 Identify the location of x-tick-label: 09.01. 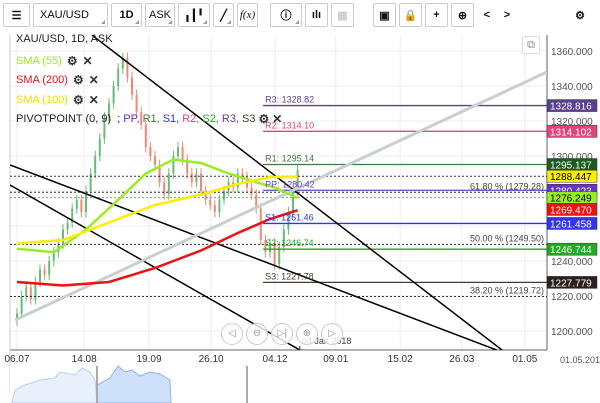
(335, 359).